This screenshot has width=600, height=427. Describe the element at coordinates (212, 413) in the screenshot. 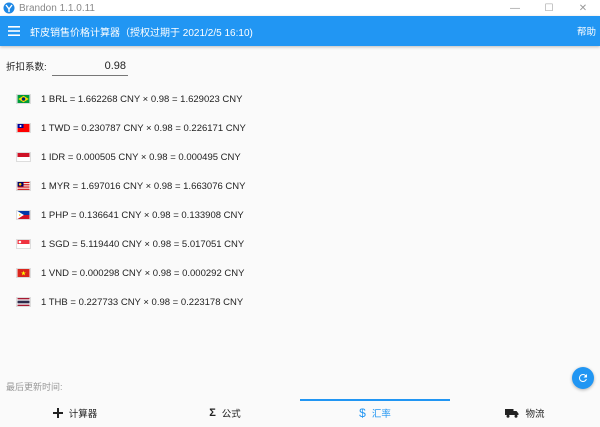

I see `sigma-icon: Σ` at that location.